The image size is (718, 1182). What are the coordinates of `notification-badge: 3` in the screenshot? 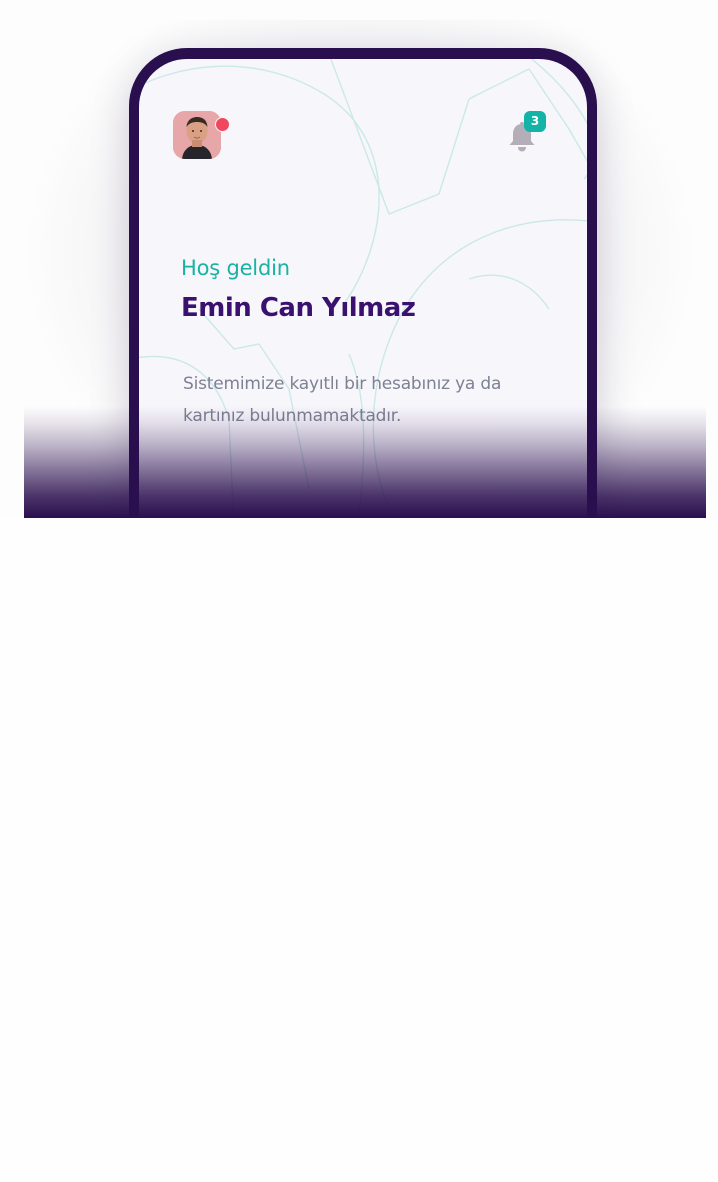 It's located at (535, 121).